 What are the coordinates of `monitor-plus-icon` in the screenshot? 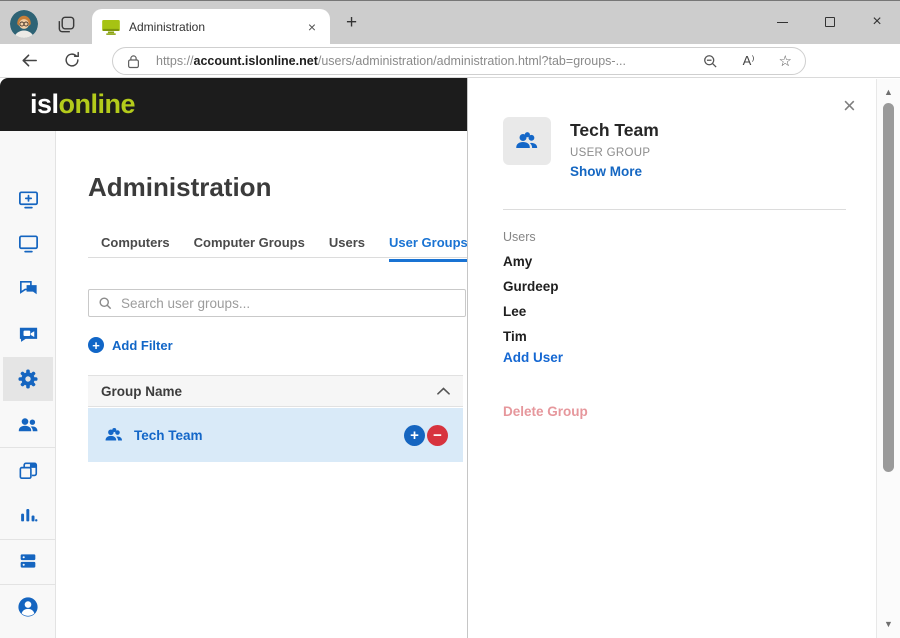 It's located at (28, 199).